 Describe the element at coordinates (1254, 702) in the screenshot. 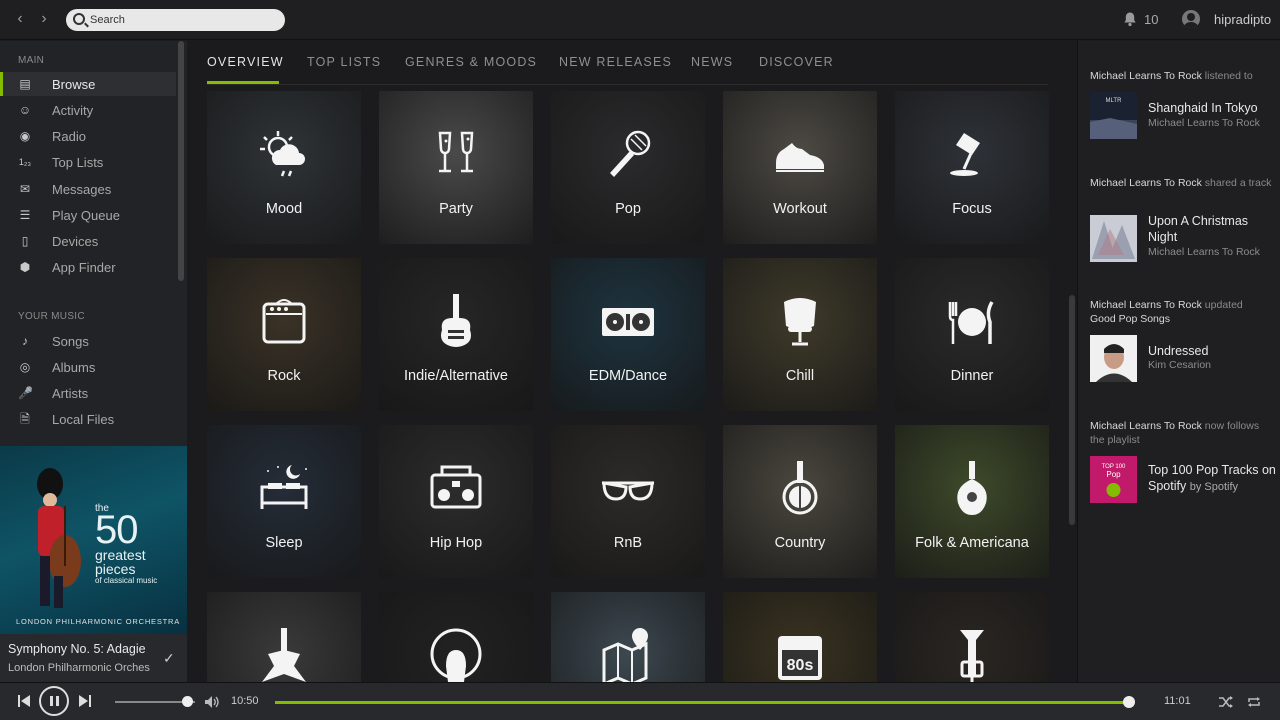

I see `repeat-icon` at that location.